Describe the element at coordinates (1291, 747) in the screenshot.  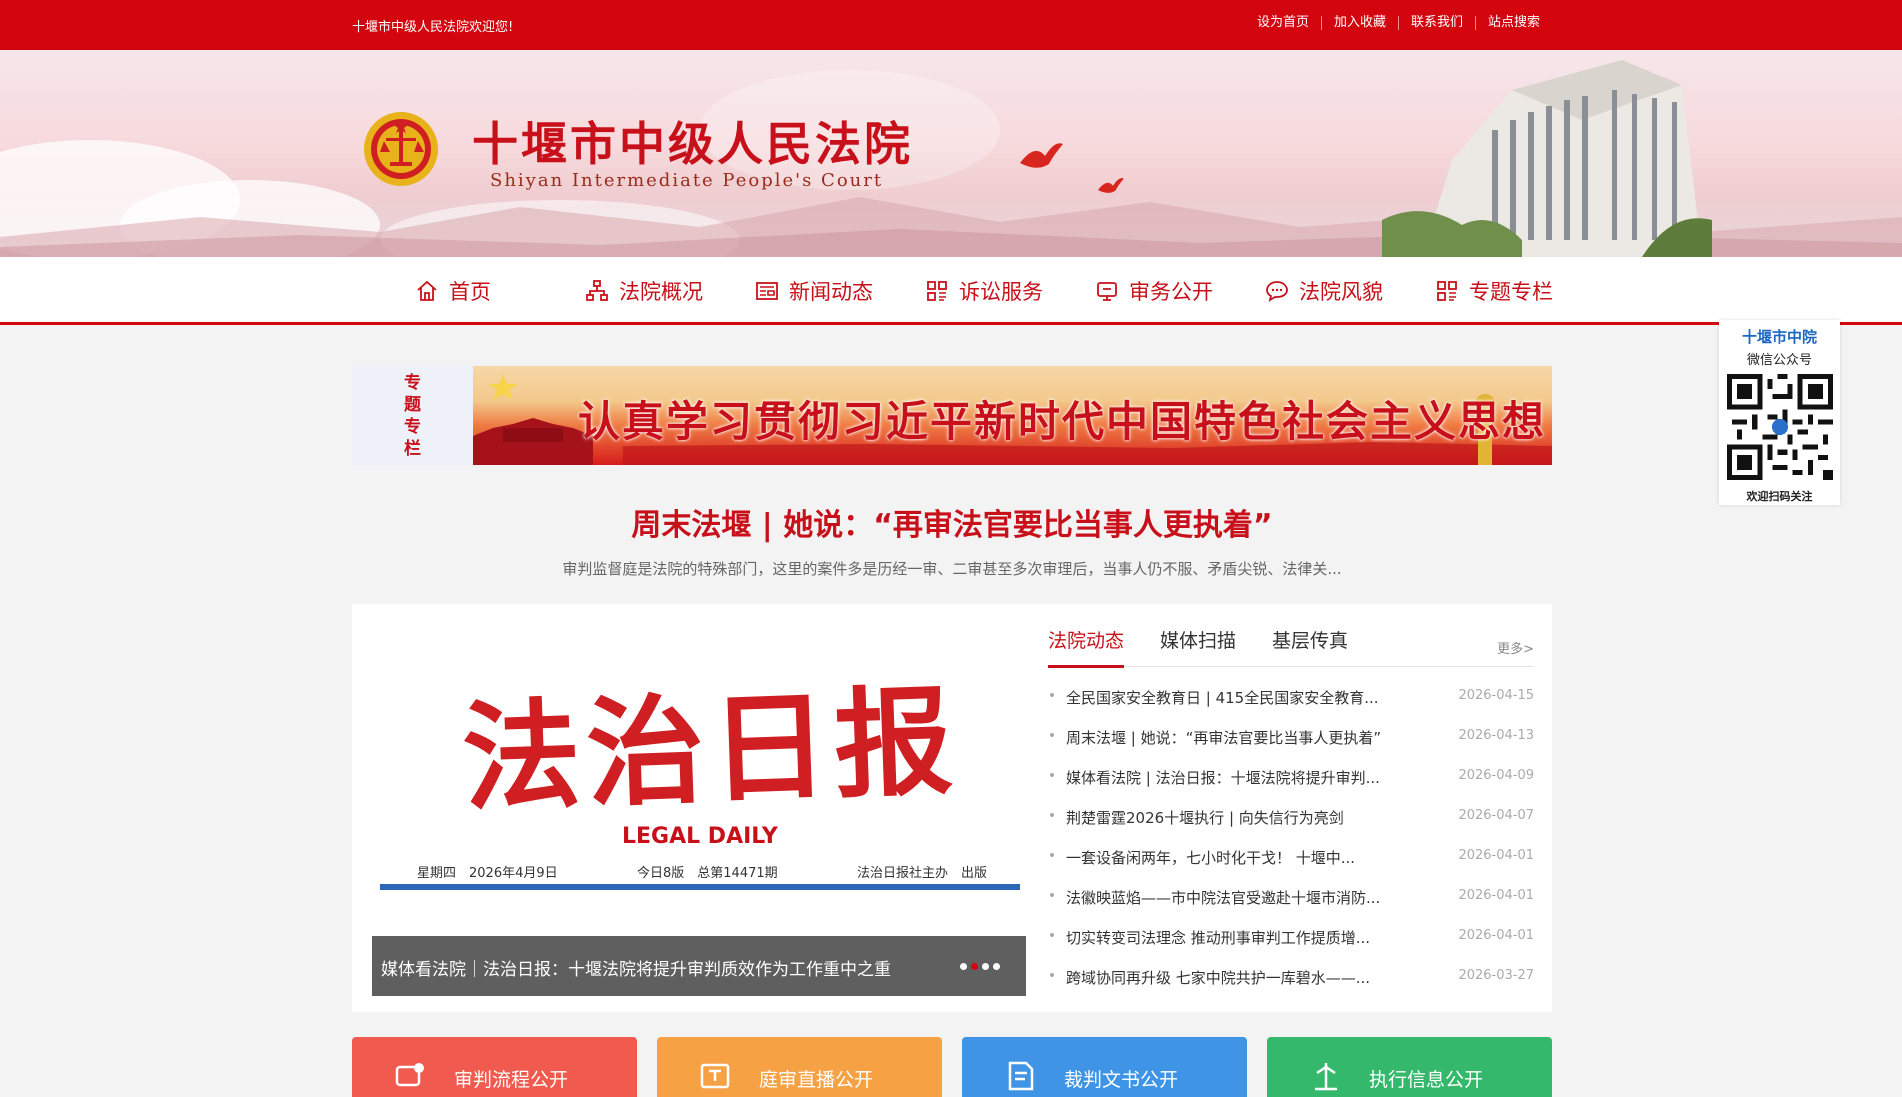
I see `news-item: 周末法堰 | 她说：“再审法官要比当事人更执着” 2026-04-13` at that location.